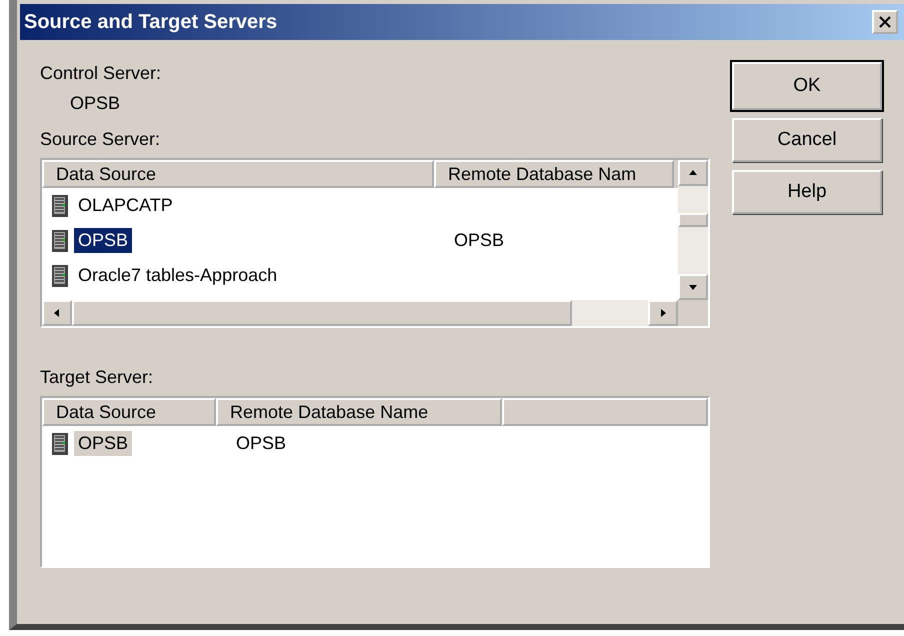  Describe the element at coordinates (693, 230) in the screenshot. I see `vertical-scrollbar` at that location.